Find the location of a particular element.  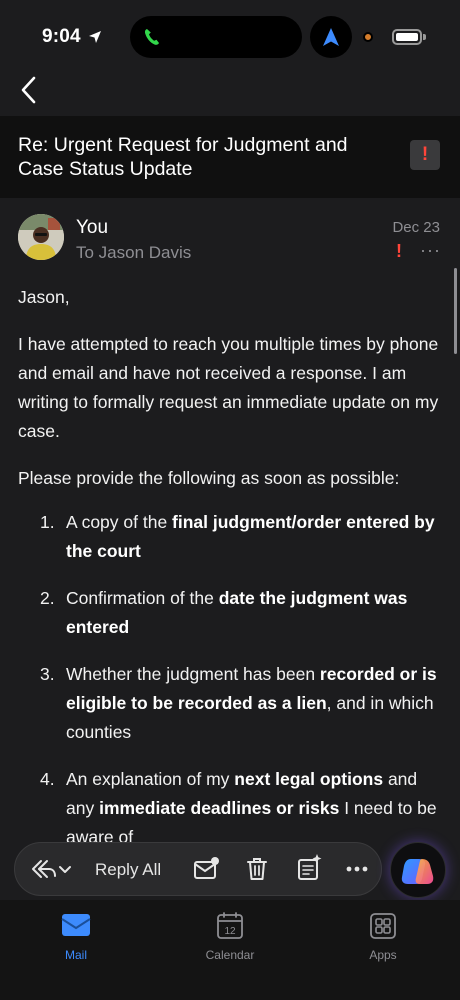

privacy-indicator-dot is located at coordinates (368, 37).